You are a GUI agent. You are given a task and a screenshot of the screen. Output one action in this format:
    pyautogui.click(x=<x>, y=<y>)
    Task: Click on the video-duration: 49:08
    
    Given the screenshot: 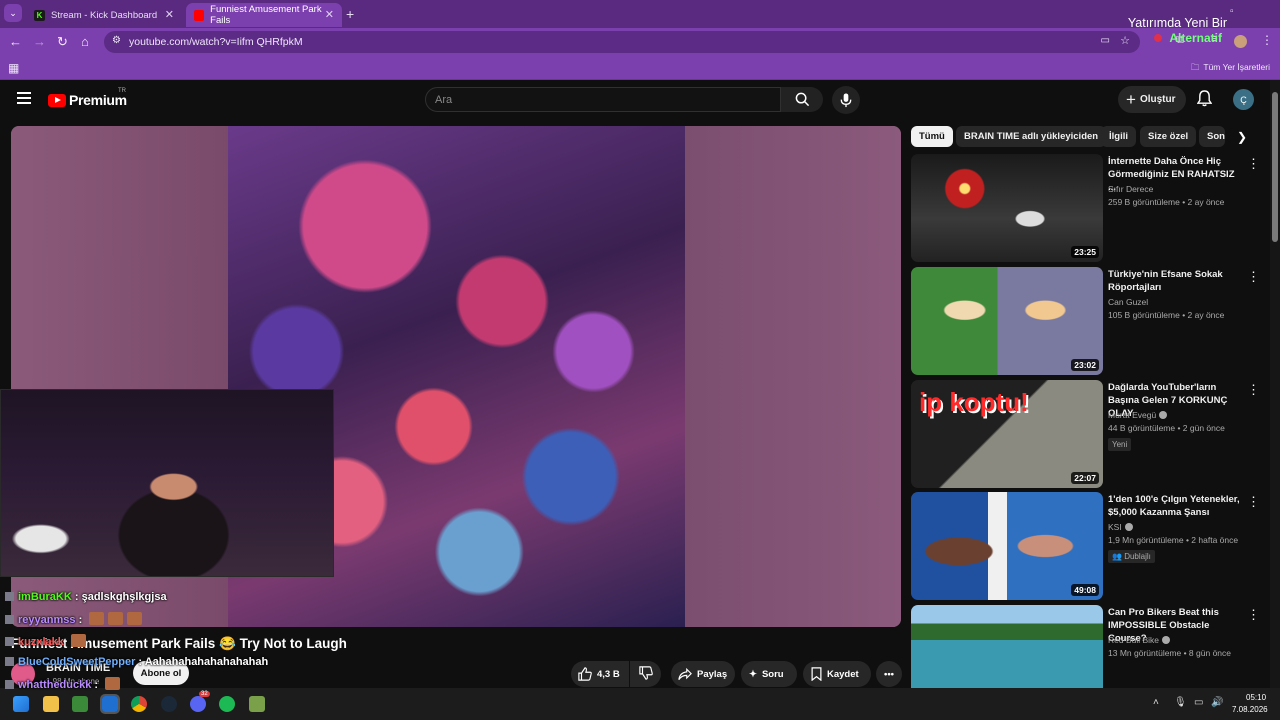 What is the action you would take?
    pyautogui.click(x=1085, y=590)
    